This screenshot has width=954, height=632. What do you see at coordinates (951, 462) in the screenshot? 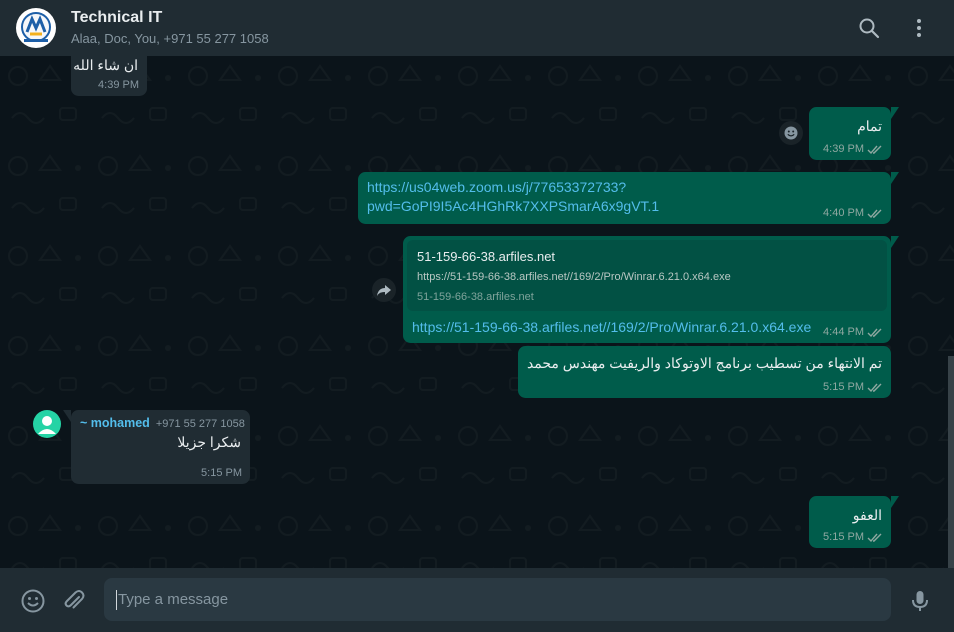
I see `scrollbar` at bounding box center [951, 462].